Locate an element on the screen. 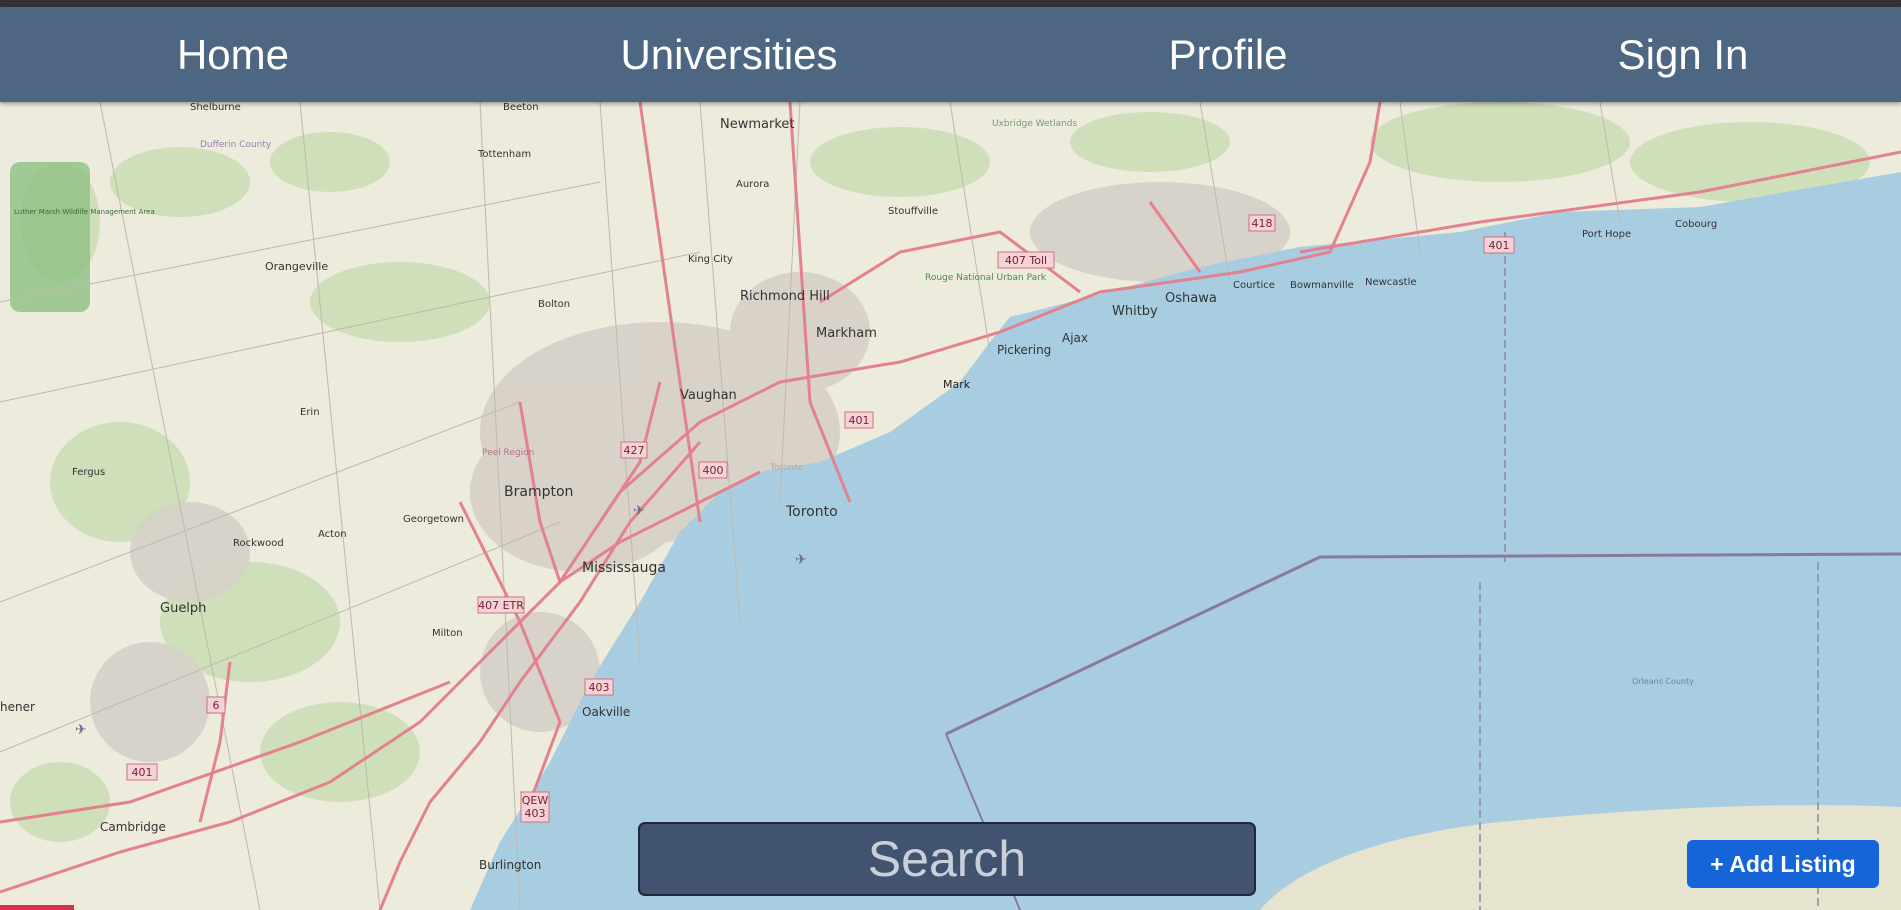 This screenshot has height=910, width=1901. label-tottenham: Tottenham is located at coordinates (504, 154).